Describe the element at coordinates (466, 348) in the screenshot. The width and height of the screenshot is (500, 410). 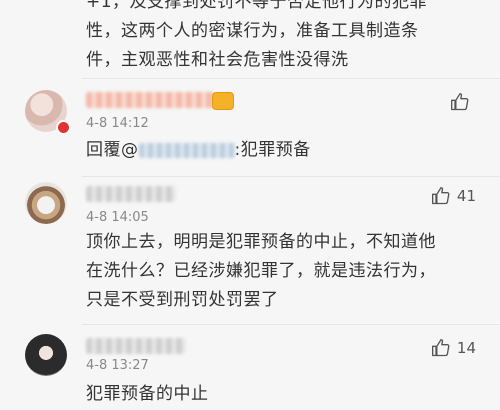
I see `like-count: 14` at that location.